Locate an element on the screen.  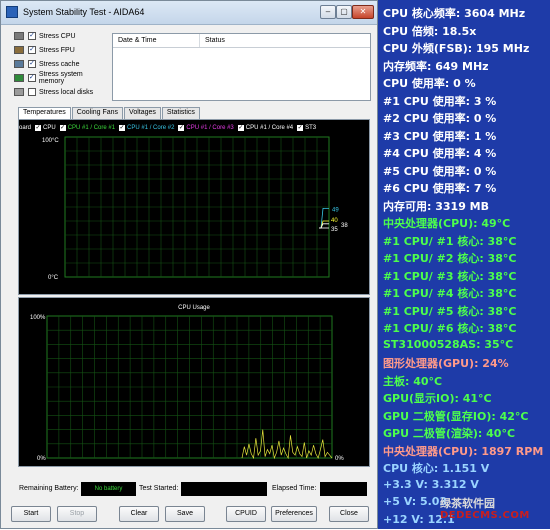
event-log-table: Date & Time Status is located at coordinates (241, 67).